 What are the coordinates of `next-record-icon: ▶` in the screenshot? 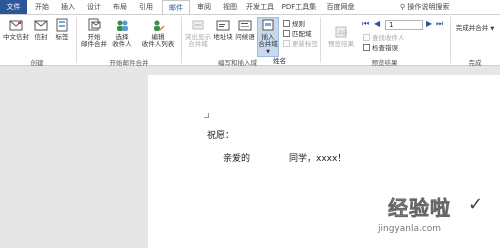 It's located at (429, 23).